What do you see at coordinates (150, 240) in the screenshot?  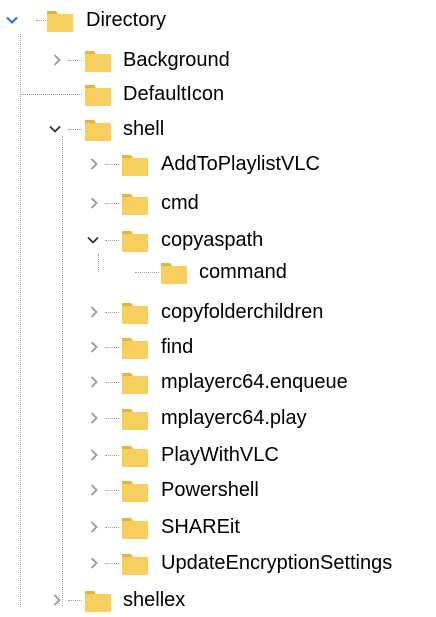 I see `tree-node-copyaspath: copyaspath` at bounding box center [150, 240].